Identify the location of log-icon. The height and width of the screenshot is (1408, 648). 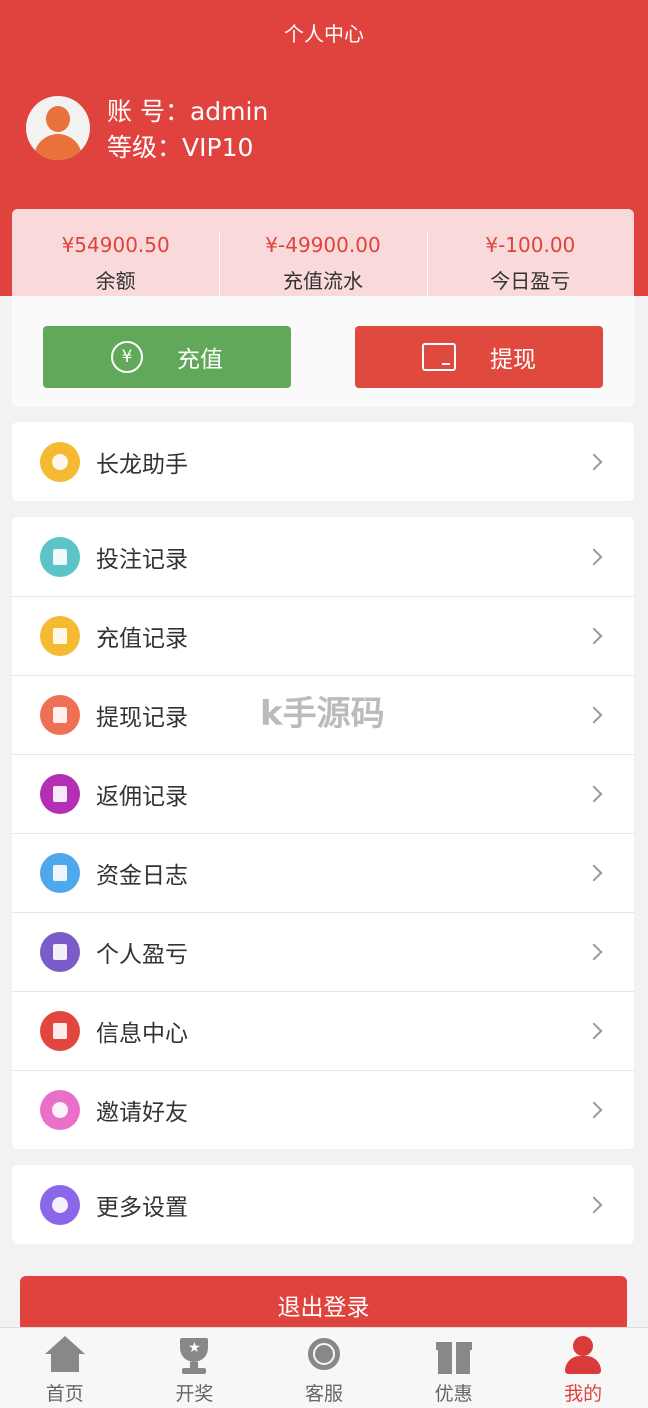
(60, 873).